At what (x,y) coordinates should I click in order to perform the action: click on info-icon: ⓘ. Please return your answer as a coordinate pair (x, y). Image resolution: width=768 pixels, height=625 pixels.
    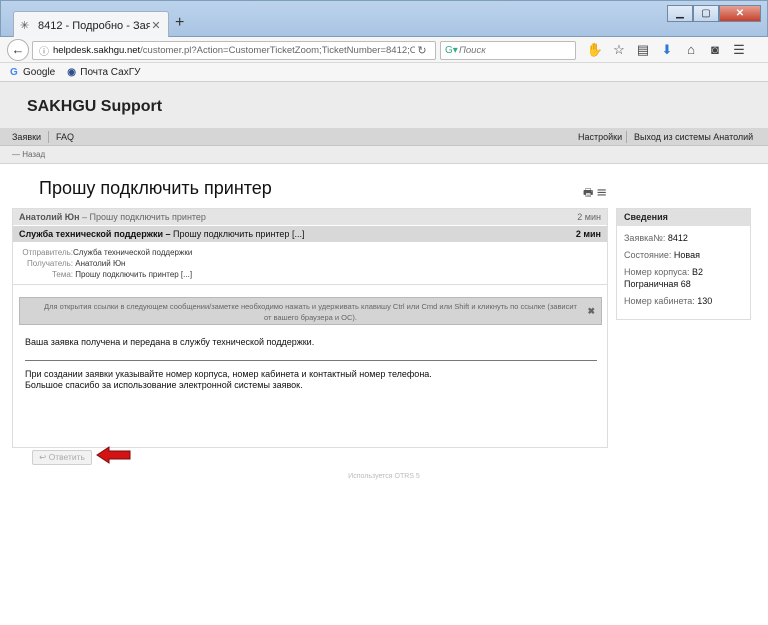
    Looking at the image, I should click on (46, 50).